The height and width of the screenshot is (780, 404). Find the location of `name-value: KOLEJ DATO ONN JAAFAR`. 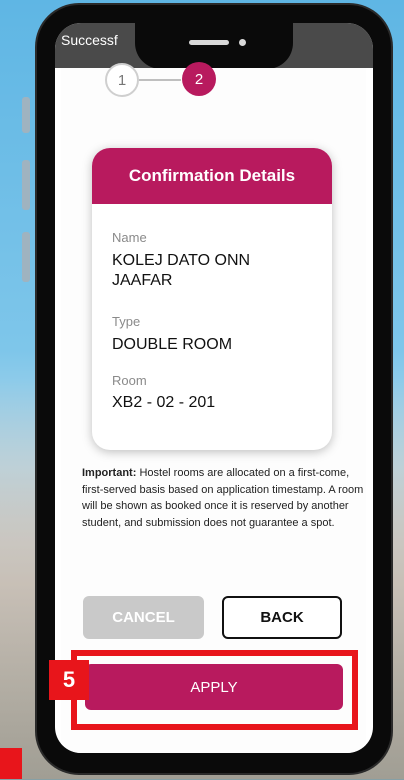

name-value: KOLEJ DATO ONN JAAFAR is located at coordinates (181, 270).